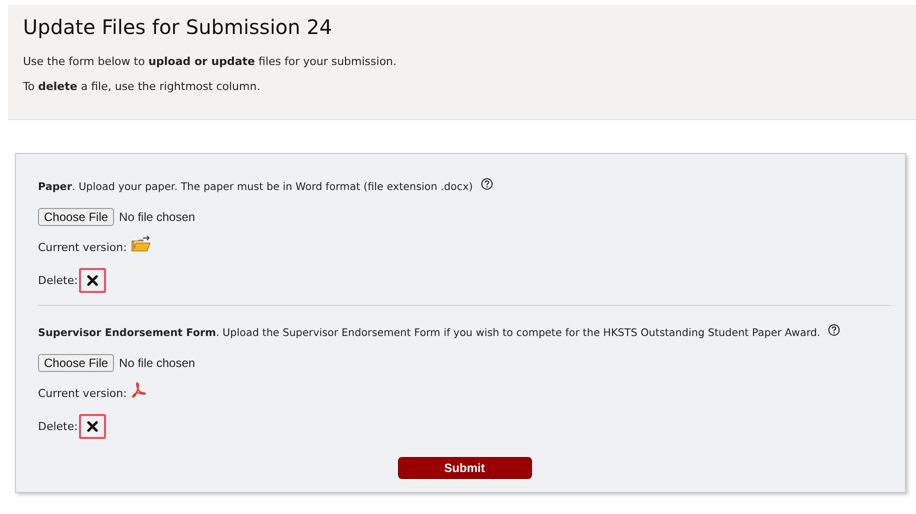 Image resolution: width=916 pixels, height=514 pixels. What do you see at coordinates (138, 390) in the screenshot?
I see `pdf-icon` at bounding box center [138, 390].